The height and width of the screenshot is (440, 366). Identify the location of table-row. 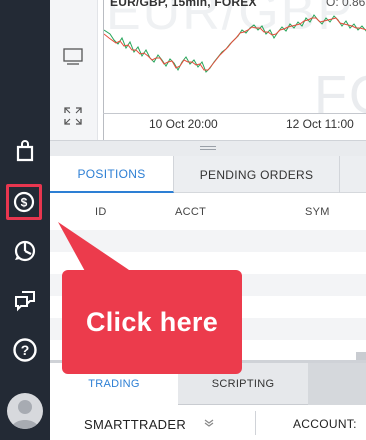
(208, 241).